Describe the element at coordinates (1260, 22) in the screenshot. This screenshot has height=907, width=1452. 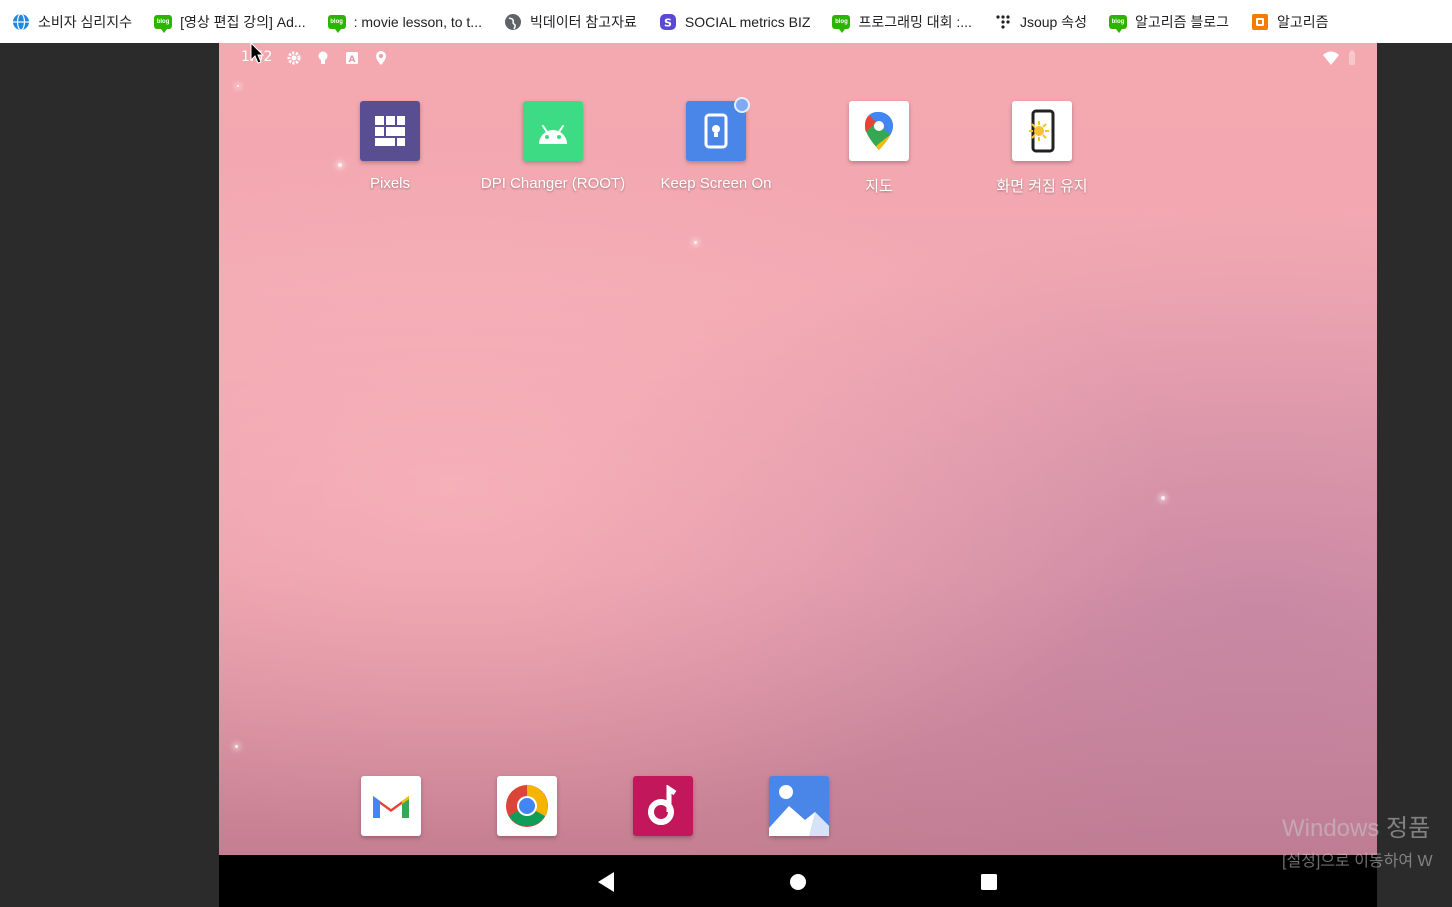
I see `blogger-icon` at that location.